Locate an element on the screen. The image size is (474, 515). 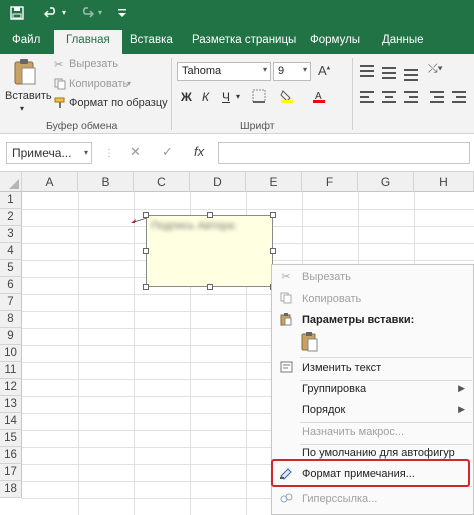
tab-page-layout: Разметка страницы is located at coordinates (244, 40).